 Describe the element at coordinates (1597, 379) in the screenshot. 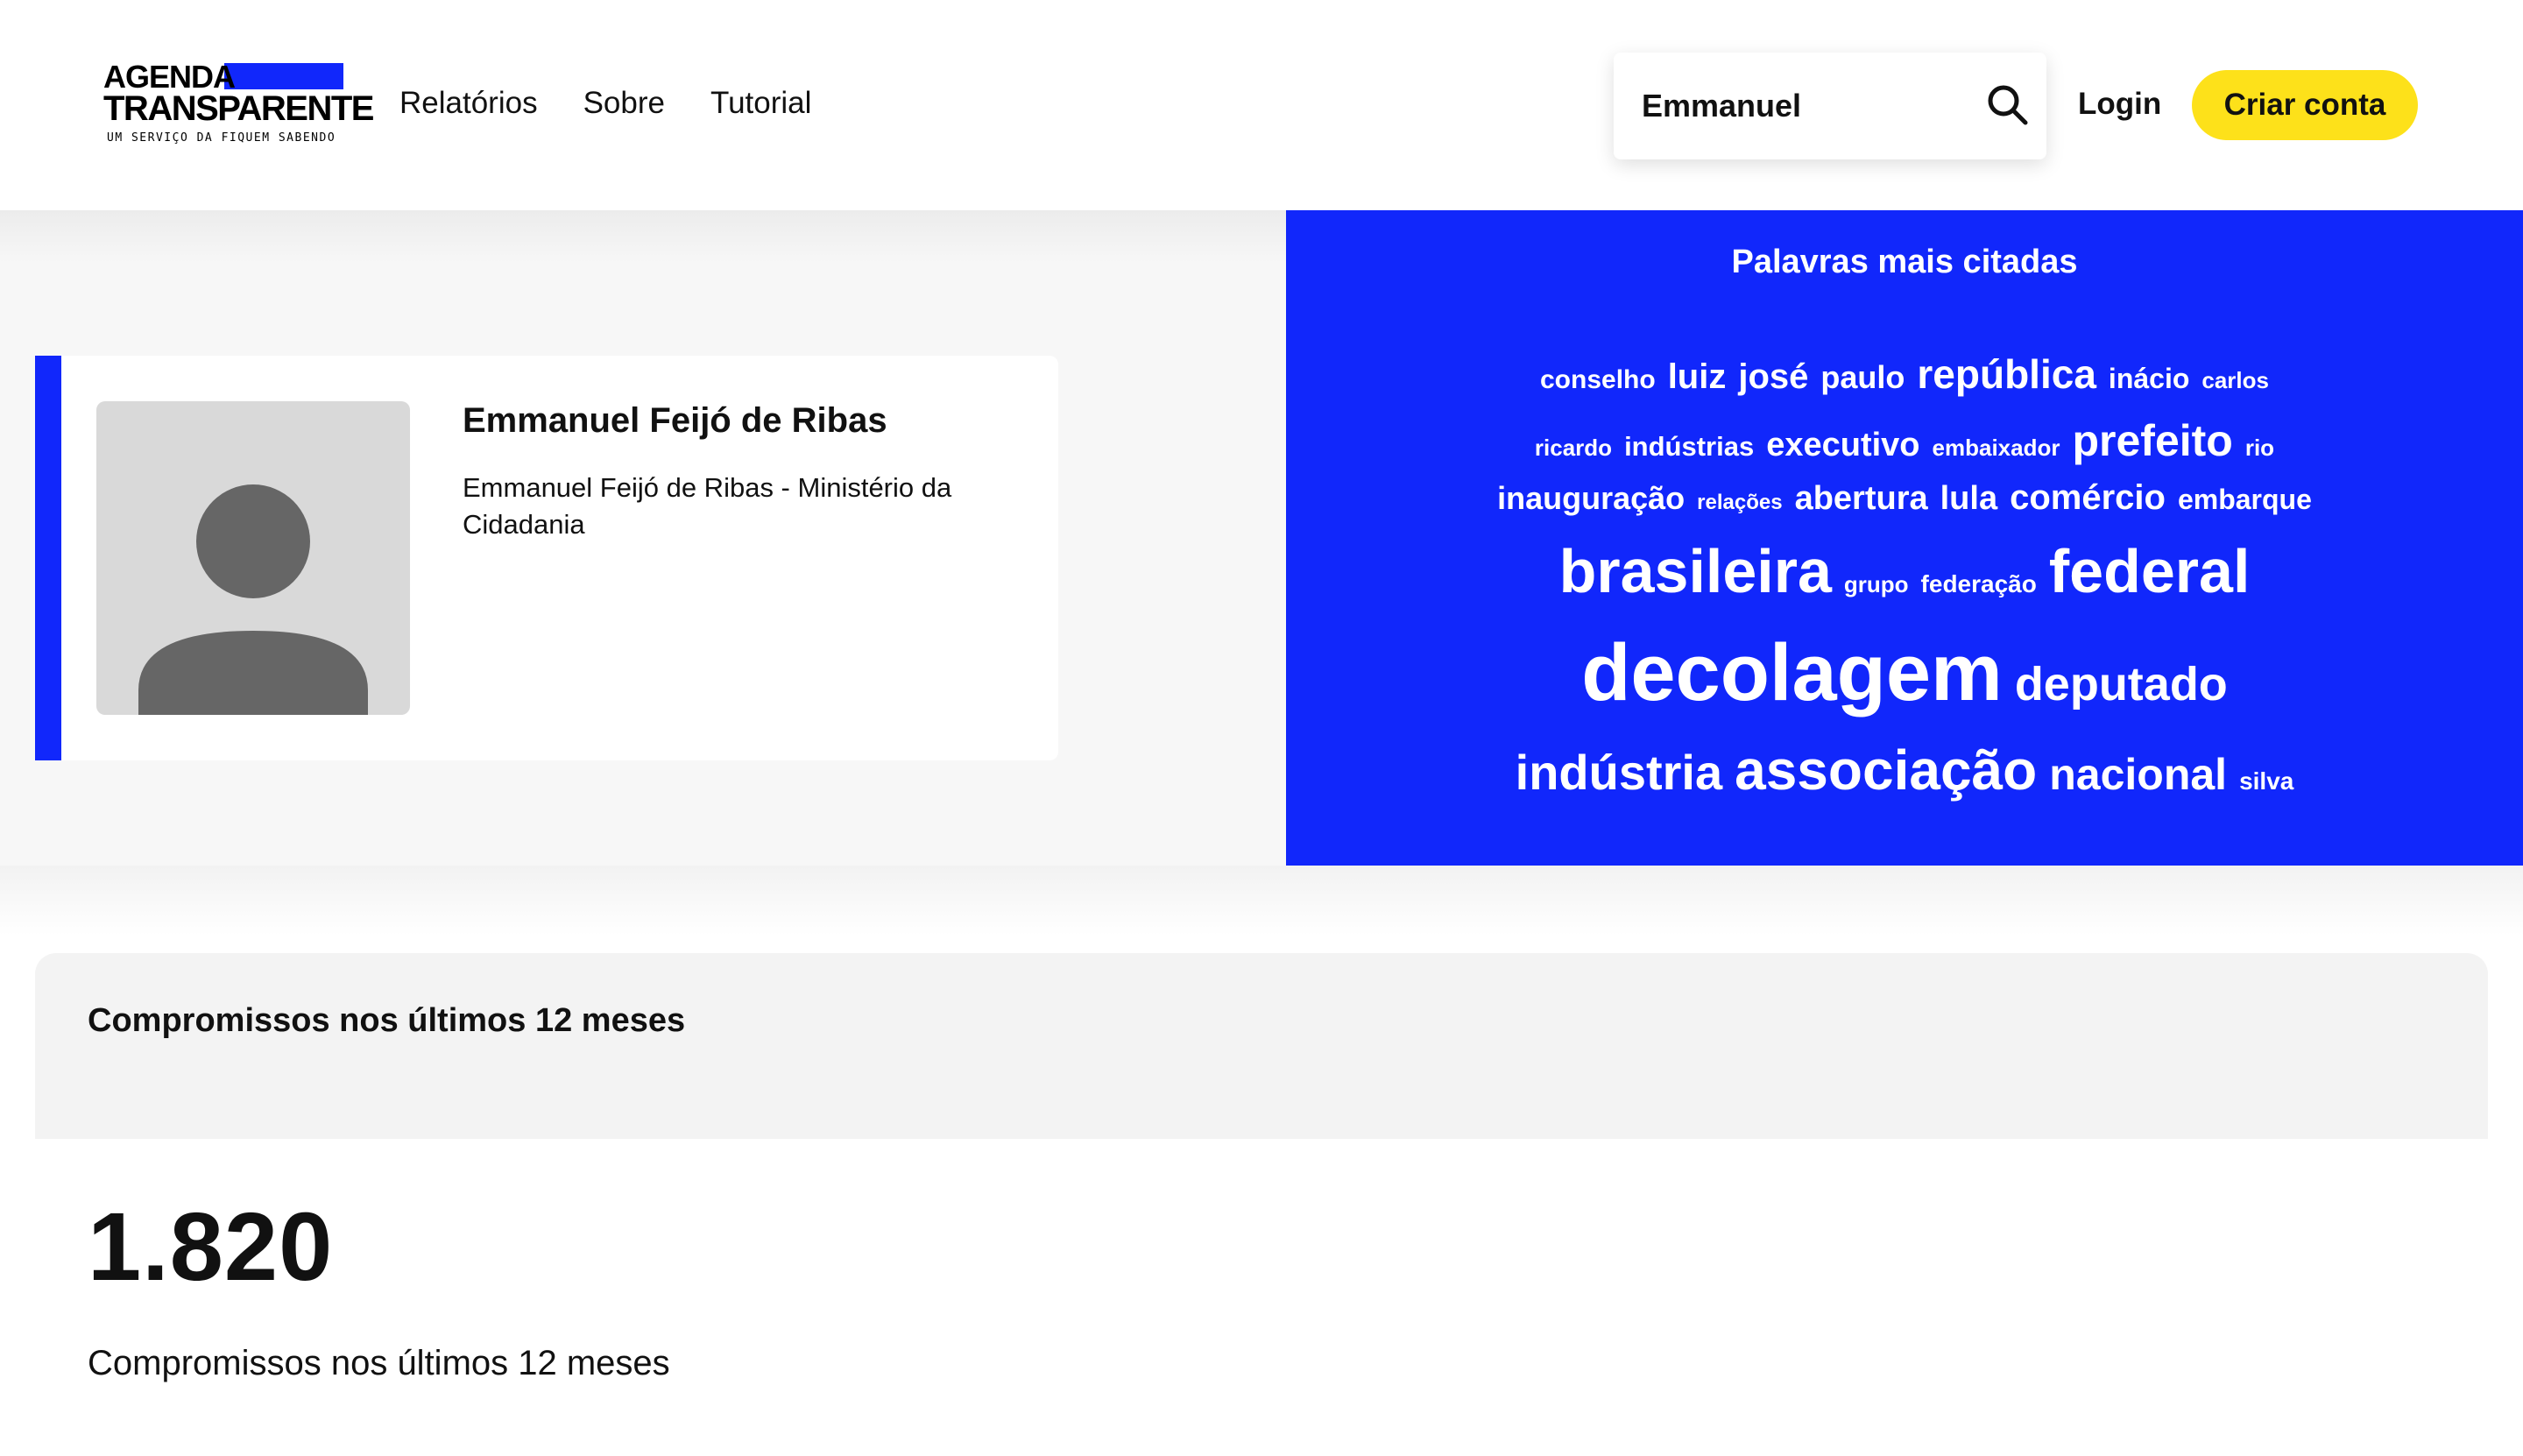

I see `cloud-word: conselho` at that location.